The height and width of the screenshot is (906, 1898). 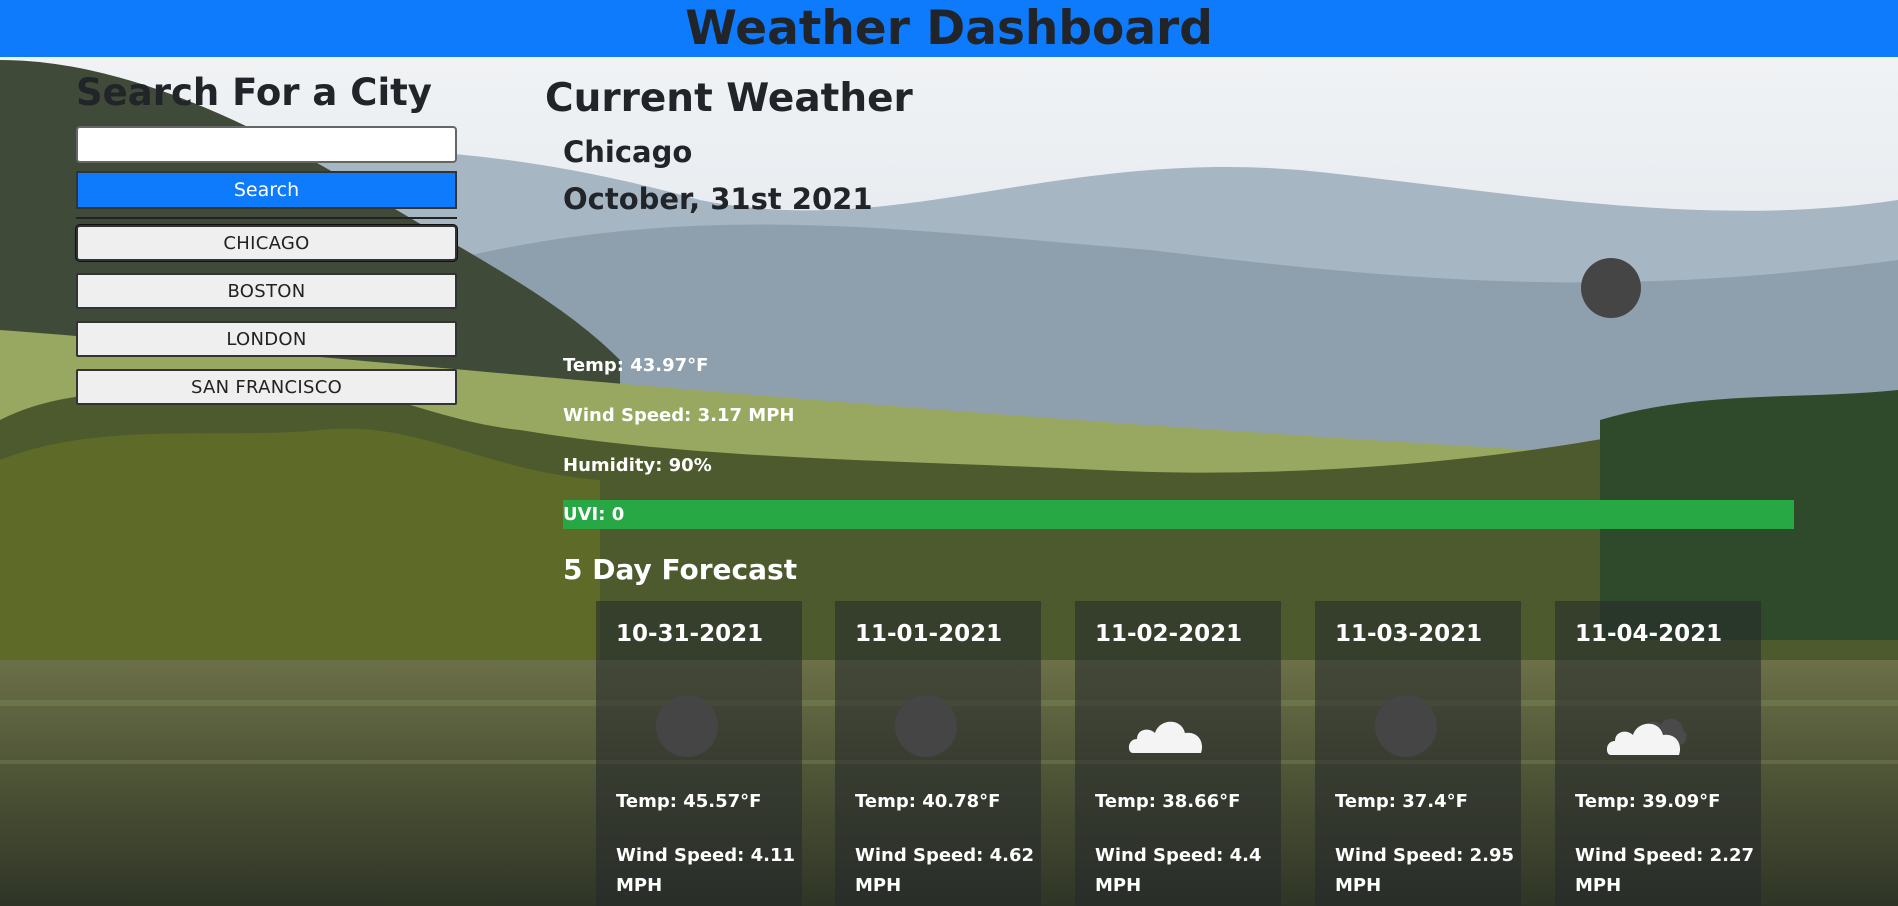 What do you see at coordinates (266, 218) in the screenshot?
I see `sidebar-divider` at bounding box center [266, 218].